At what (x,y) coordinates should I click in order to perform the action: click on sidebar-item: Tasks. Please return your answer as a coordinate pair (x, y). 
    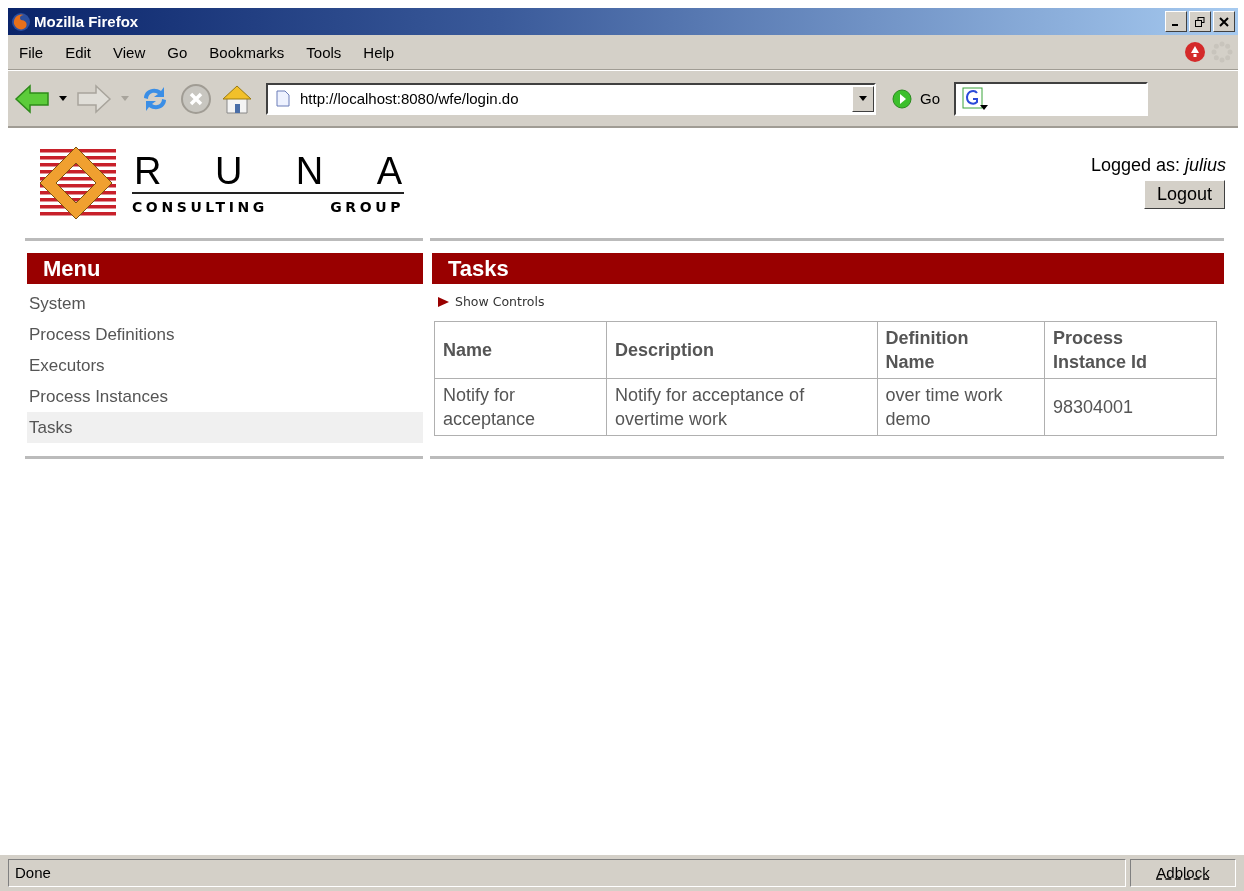
    Looking at the image, I should click on (225, 427).